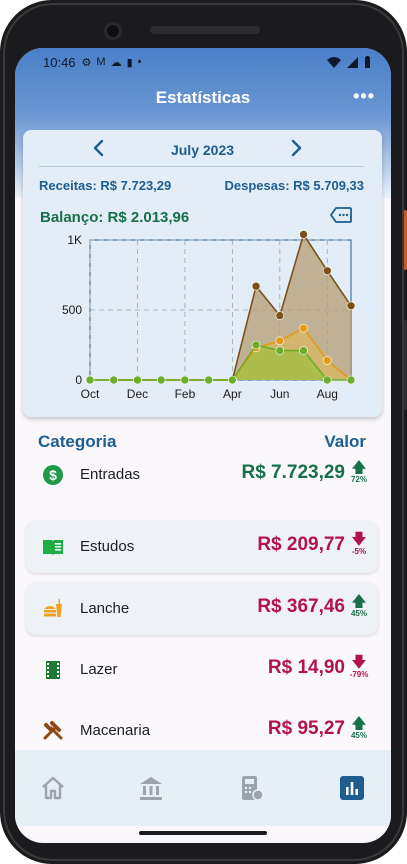 This screenshot has width=407, height=864. I want to click on label-tag-icon, so click(341, 215).